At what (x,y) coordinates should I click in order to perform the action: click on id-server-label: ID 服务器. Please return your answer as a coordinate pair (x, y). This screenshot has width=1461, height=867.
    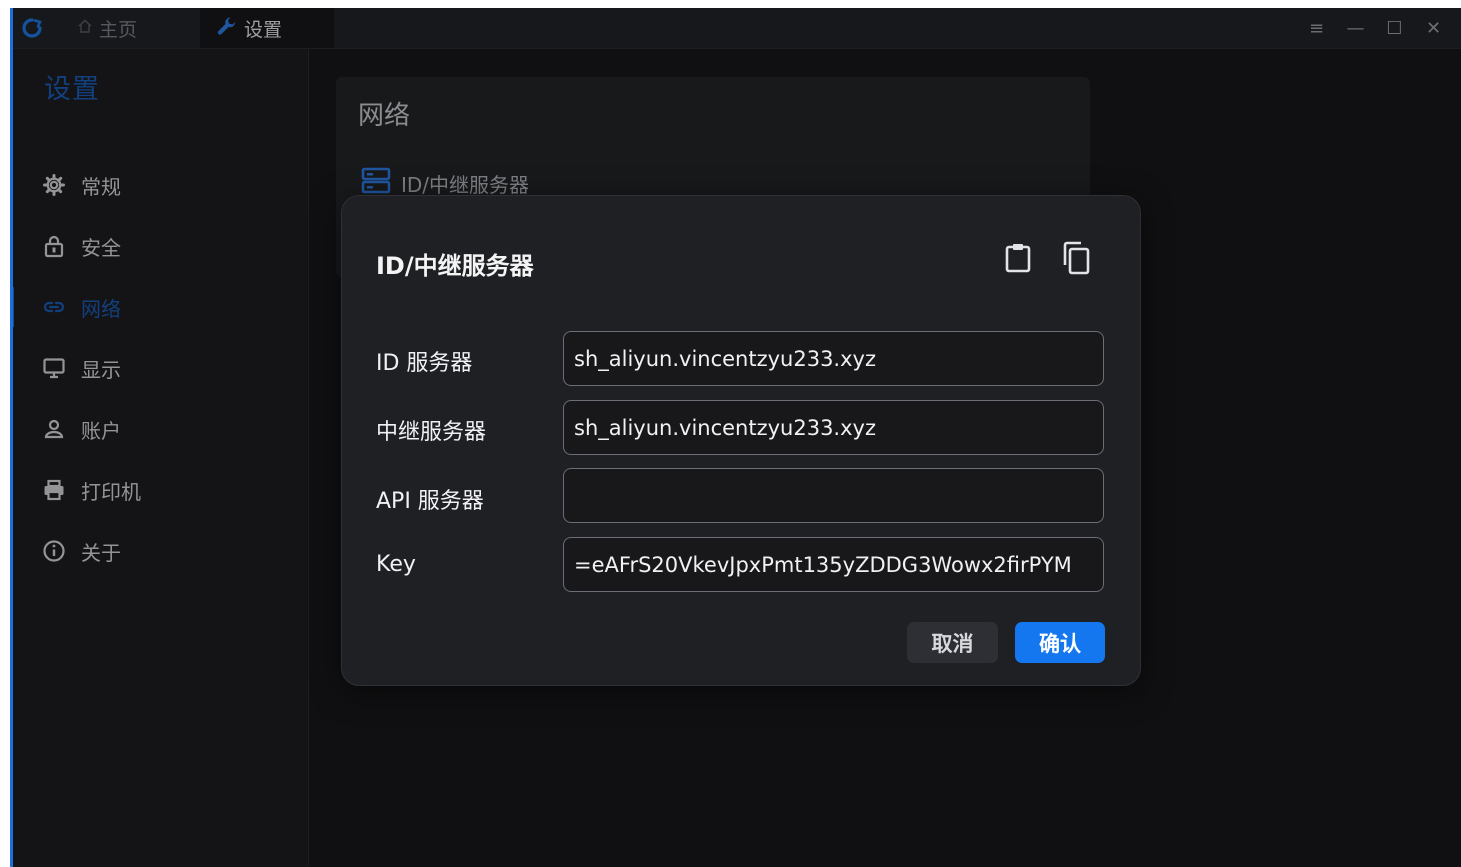
    Looking at the image, I should click on (424, 363).